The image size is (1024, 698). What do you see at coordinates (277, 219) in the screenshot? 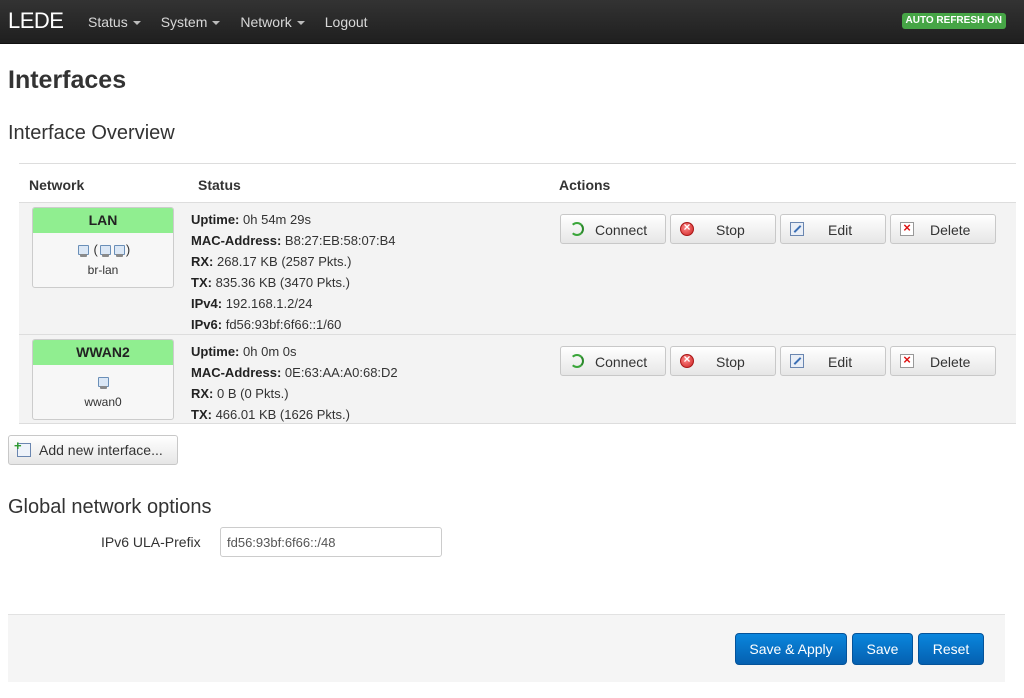
I see `status-value: 0h 54m 29s` at bounding box center [277, 219].